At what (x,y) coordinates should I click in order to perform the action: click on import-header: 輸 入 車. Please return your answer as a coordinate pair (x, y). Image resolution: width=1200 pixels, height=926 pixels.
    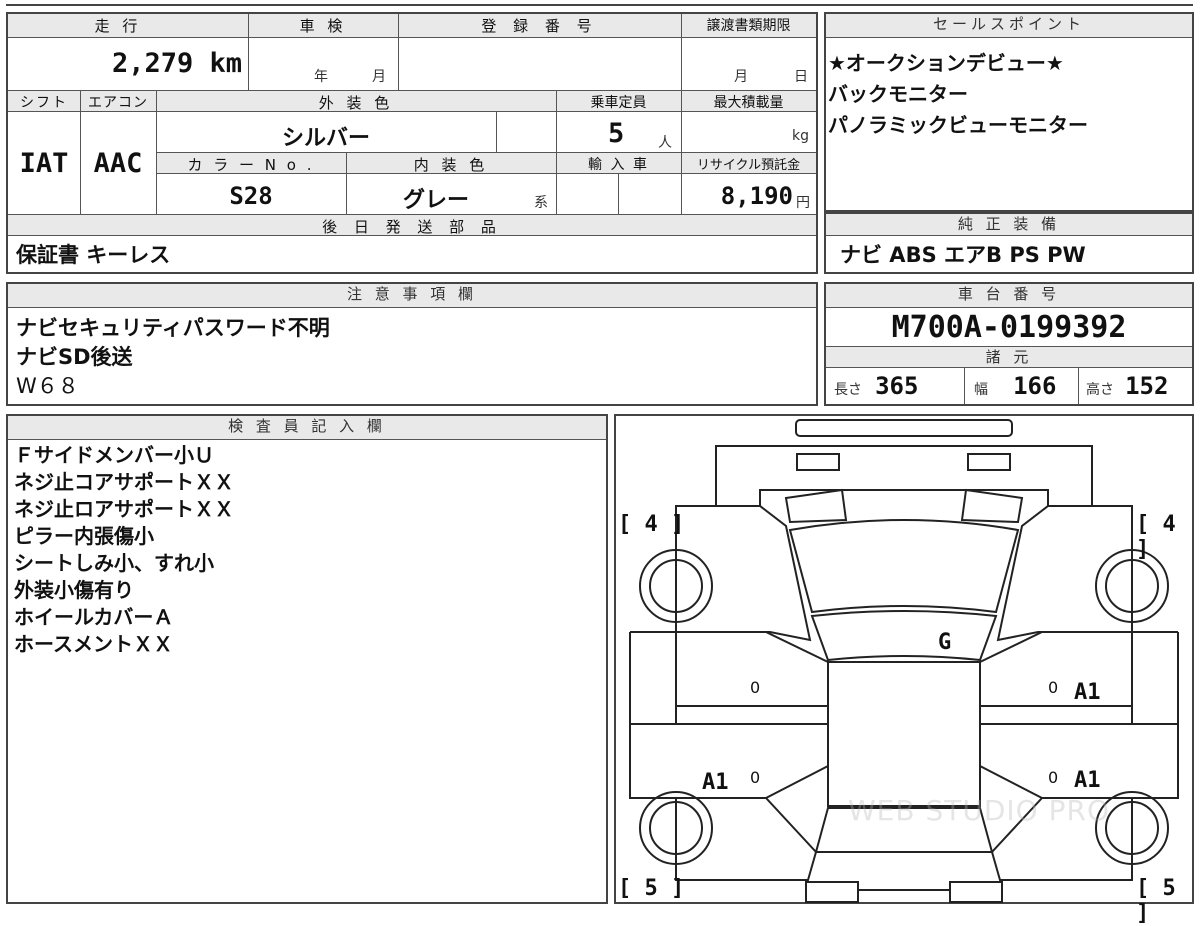
    Looking at the image, I should click on (618, 165).